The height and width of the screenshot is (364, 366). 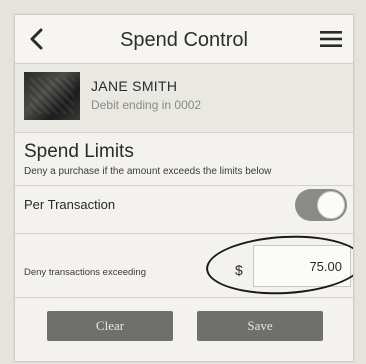 What do you see at coordinates (134, 86) in the screenshot?
I see `account-holder-name: JANE SMITH` at bounding box center [134, 86].